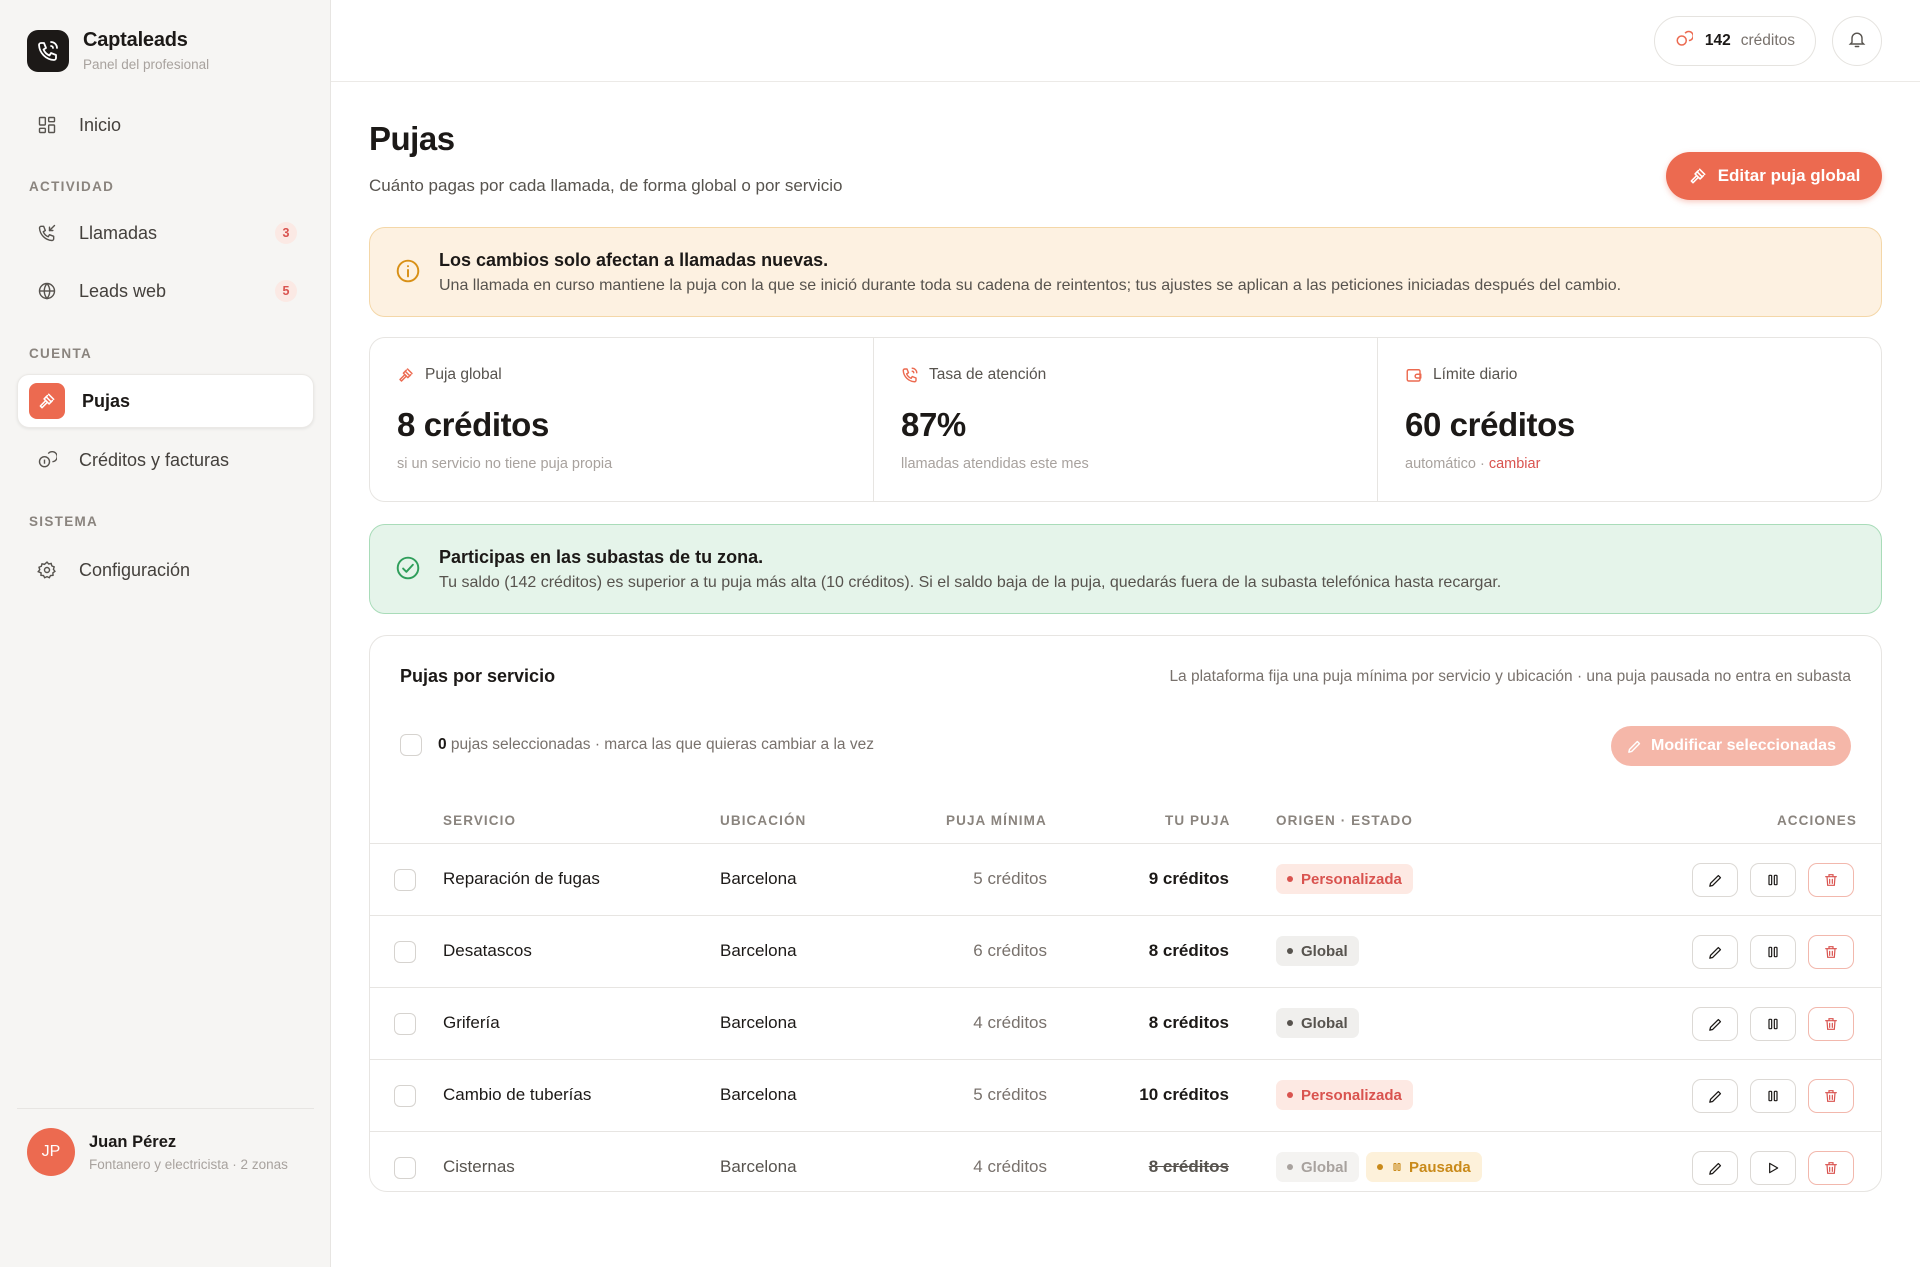 The width and height of the screenshot is (1920, 1267). What do you see at coordinates (100, 124) in the screenshot?
I see `sidebar-item-label: Inicio` at bounding box center [100, 124].